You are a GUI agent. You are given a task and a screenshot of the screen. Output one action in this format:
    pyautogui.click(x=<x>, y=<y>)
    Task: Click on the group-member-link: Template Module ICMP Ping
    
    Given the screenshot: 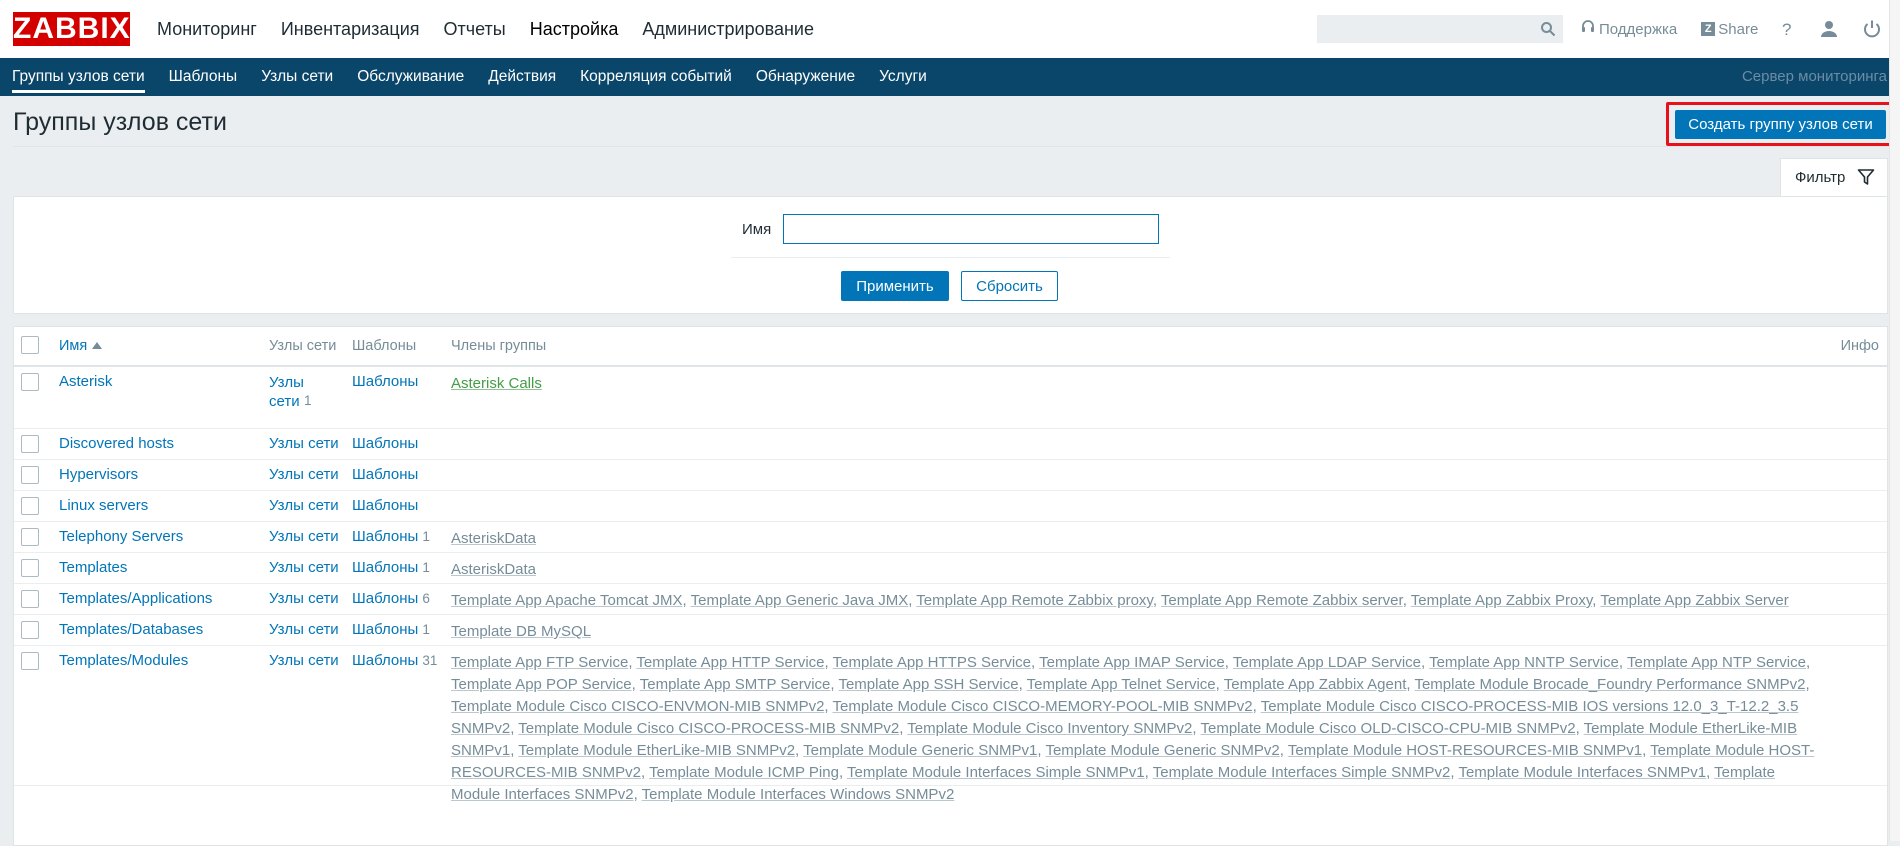 What is the action you would take?
    pyautogui.click(x=744, y=772)
    